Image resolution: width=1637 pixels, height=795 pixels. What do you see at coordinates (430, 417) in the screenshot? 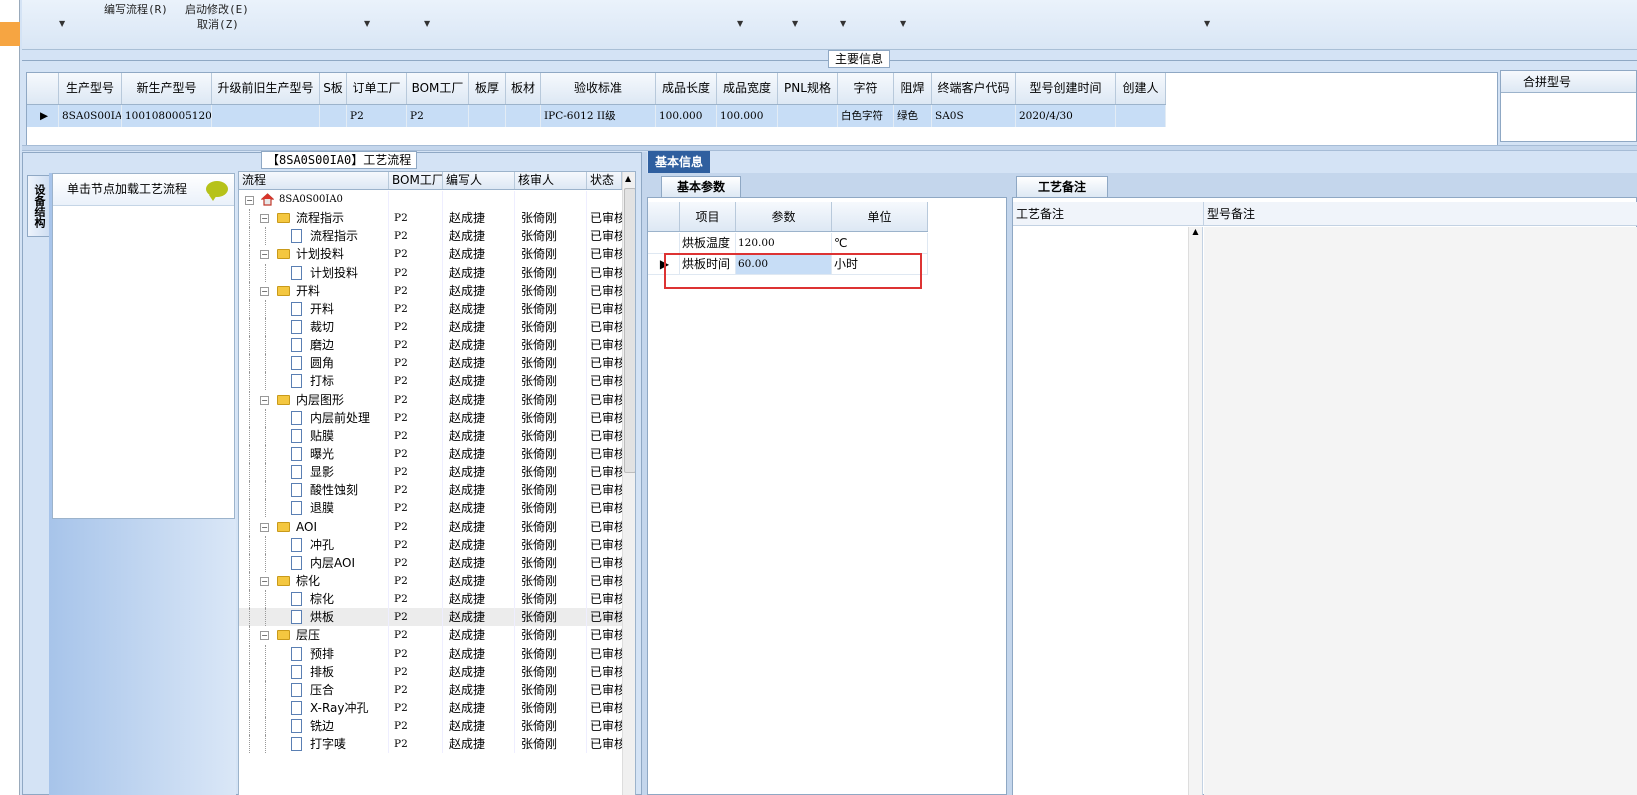
I see `tree-row: 内层前处理 P2赵成捷张倚刚已审核` at bounding box center [430, 417].